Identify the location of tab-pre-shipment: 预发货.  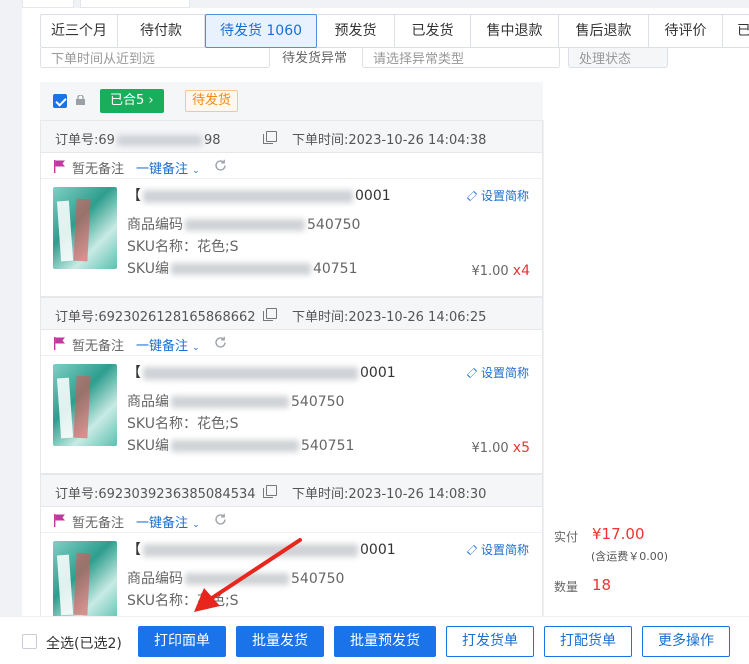
(356, 31).